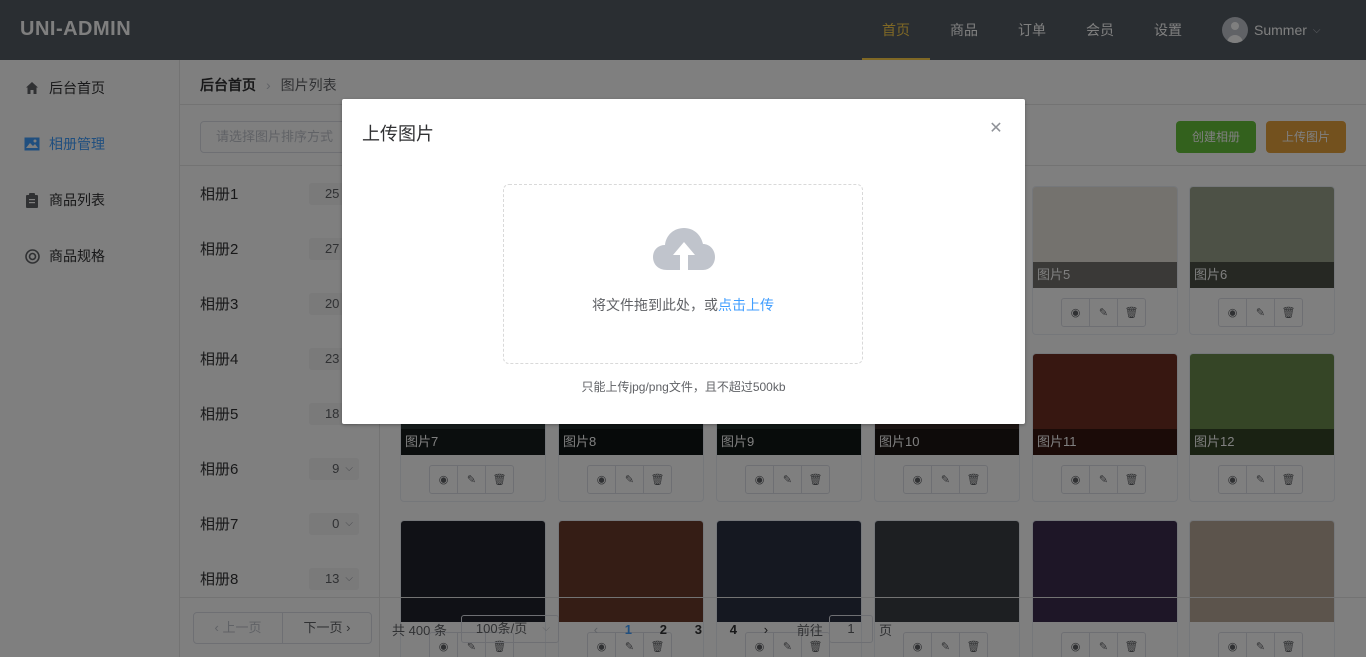  I want to click on close-icon: ✕, so click(996, 129).